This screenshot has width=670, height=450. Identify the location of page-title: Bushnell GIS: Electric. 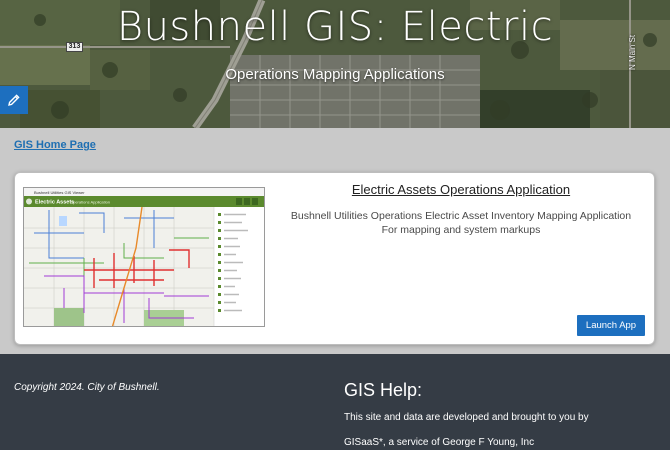
(335, 27).